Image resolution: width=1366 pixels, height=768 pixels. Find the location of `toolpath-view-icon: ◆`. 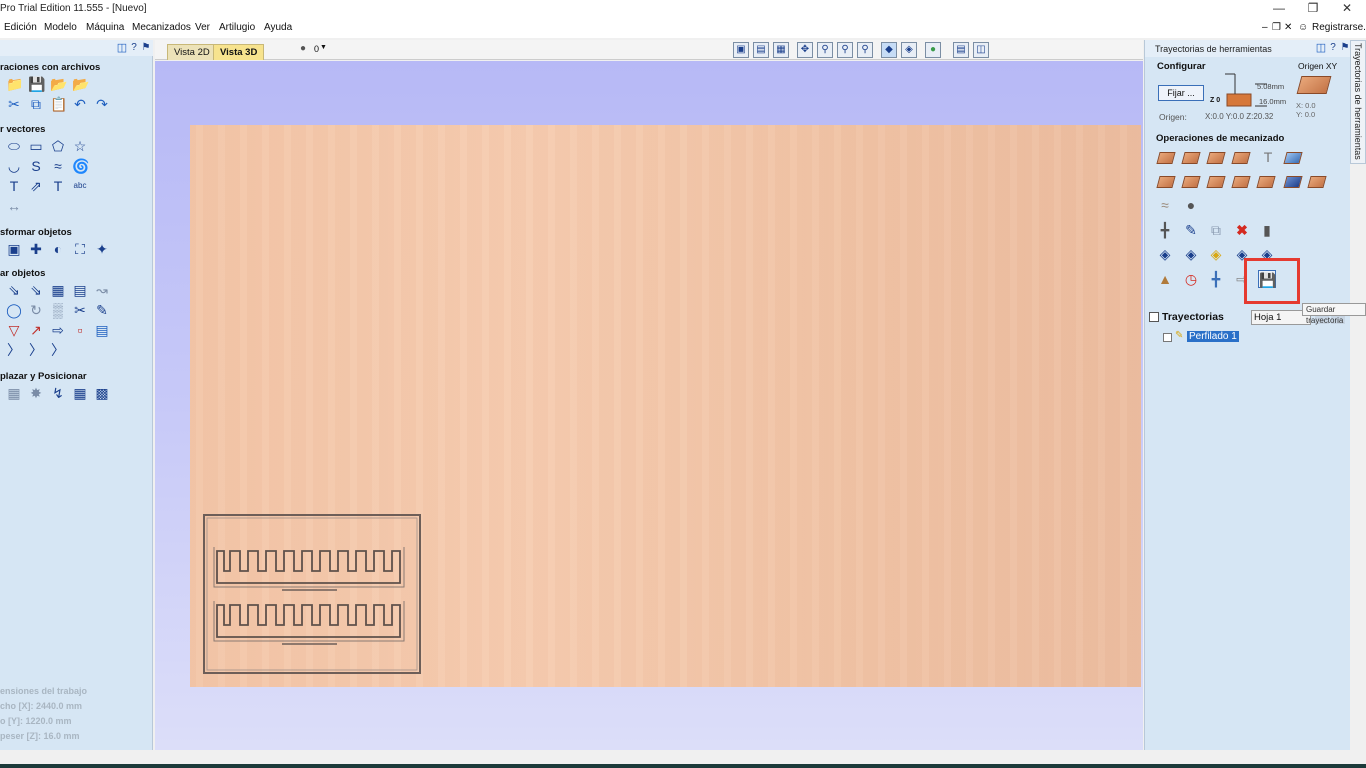

toolpath-view-icon: ◆ is located at coordinates (889, 50).